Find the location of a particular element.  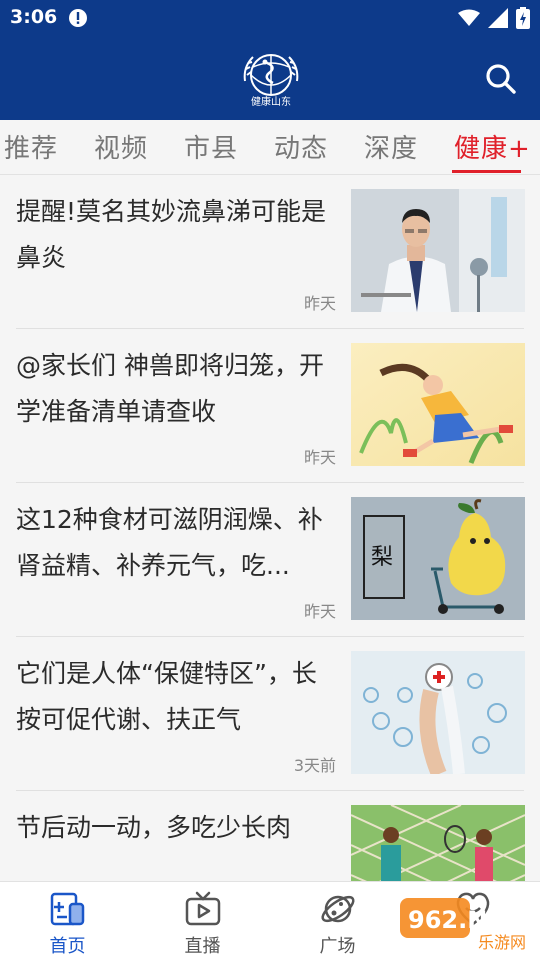

status-time: 3:06 is located at coordinates (34, 17).